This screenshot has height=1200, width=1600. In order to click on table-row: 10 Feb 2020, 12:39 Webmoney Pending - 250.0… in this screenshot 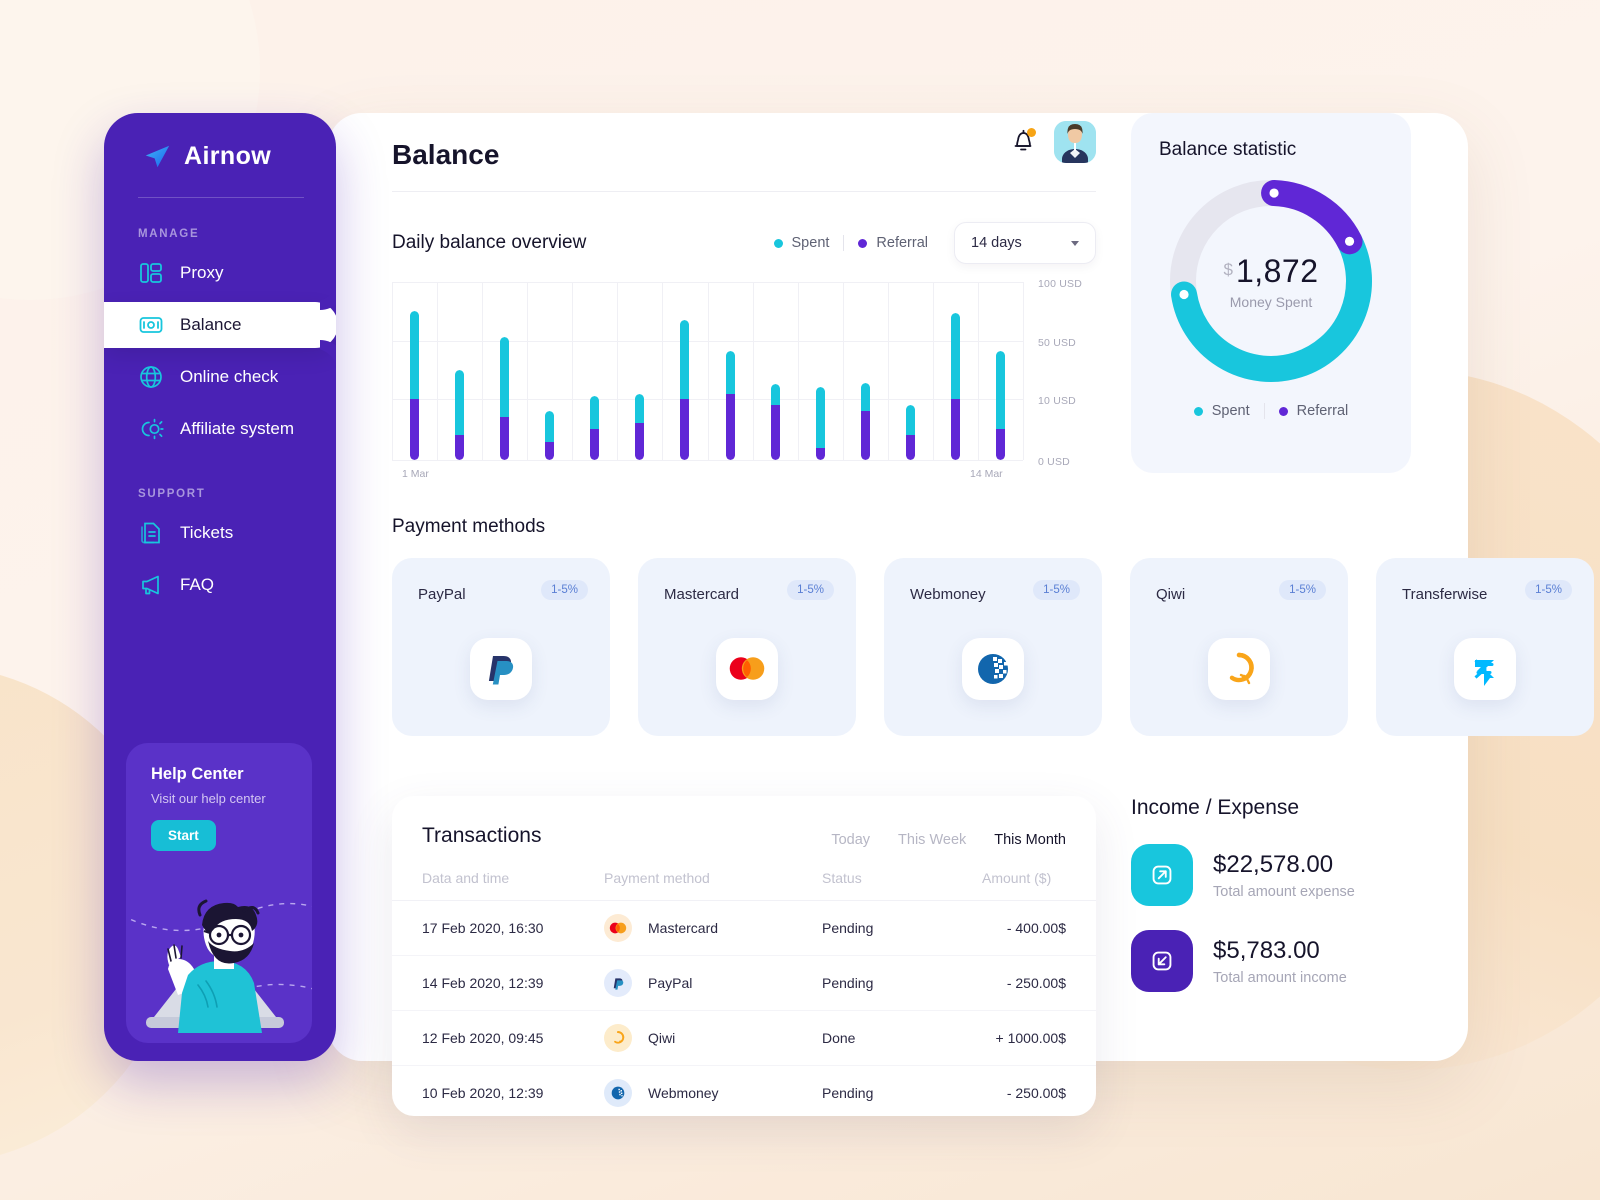, I will do `click(744, 1093)`.